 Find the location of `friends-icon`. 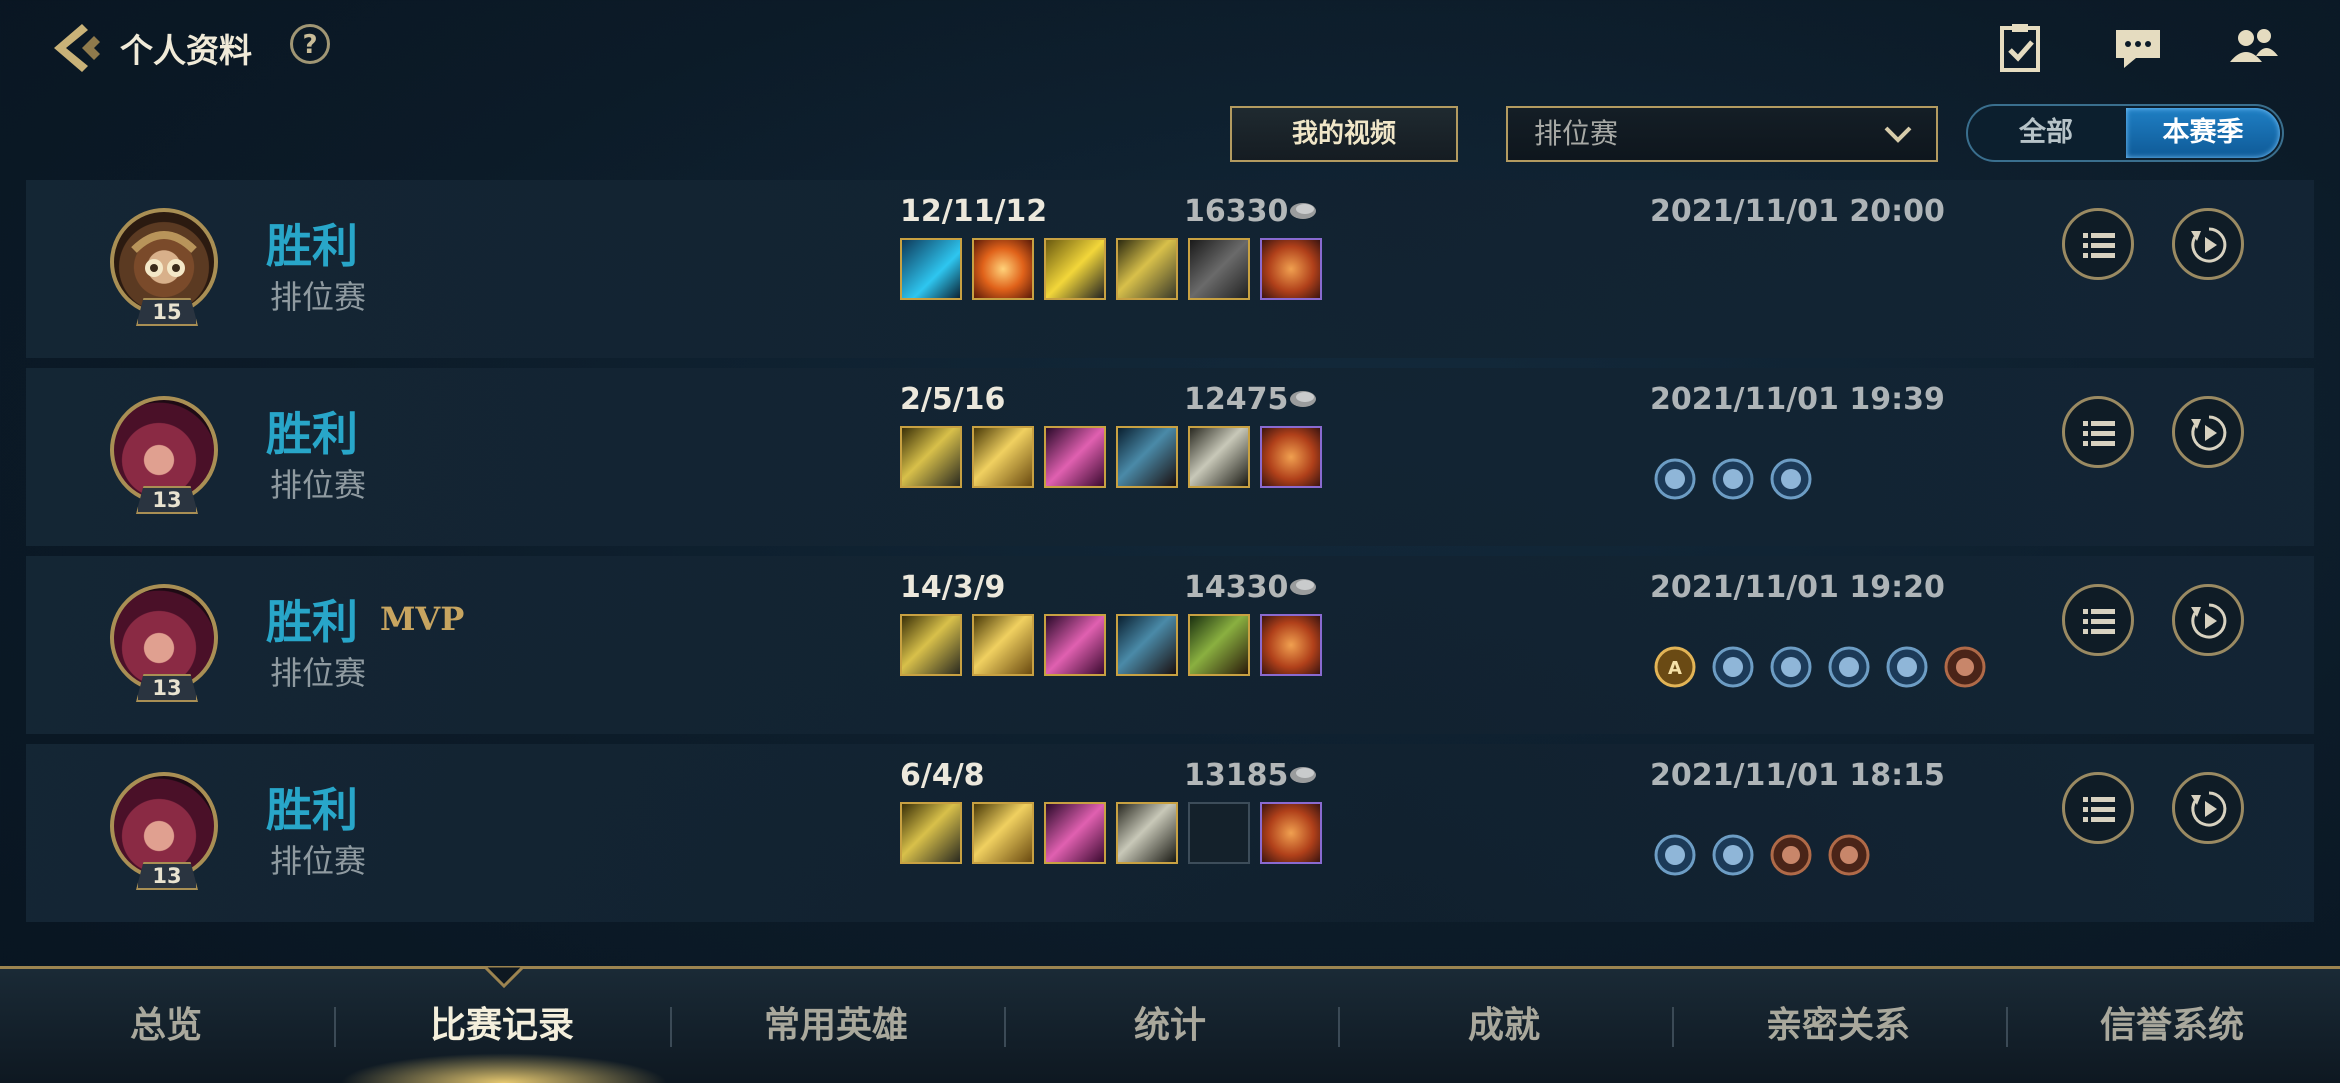

friends-icon is located at coordinates (2254, 45).